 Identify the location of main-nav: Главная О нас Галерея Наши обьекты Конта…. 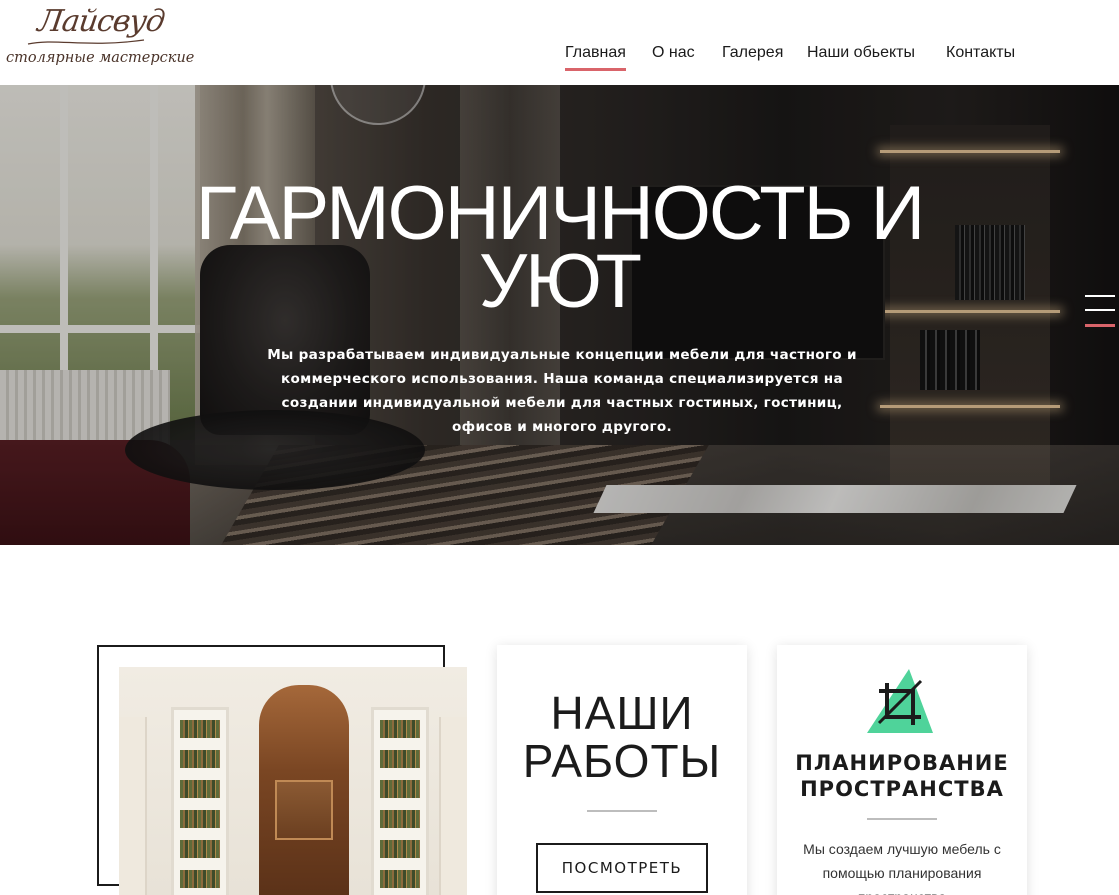
(559, 59).